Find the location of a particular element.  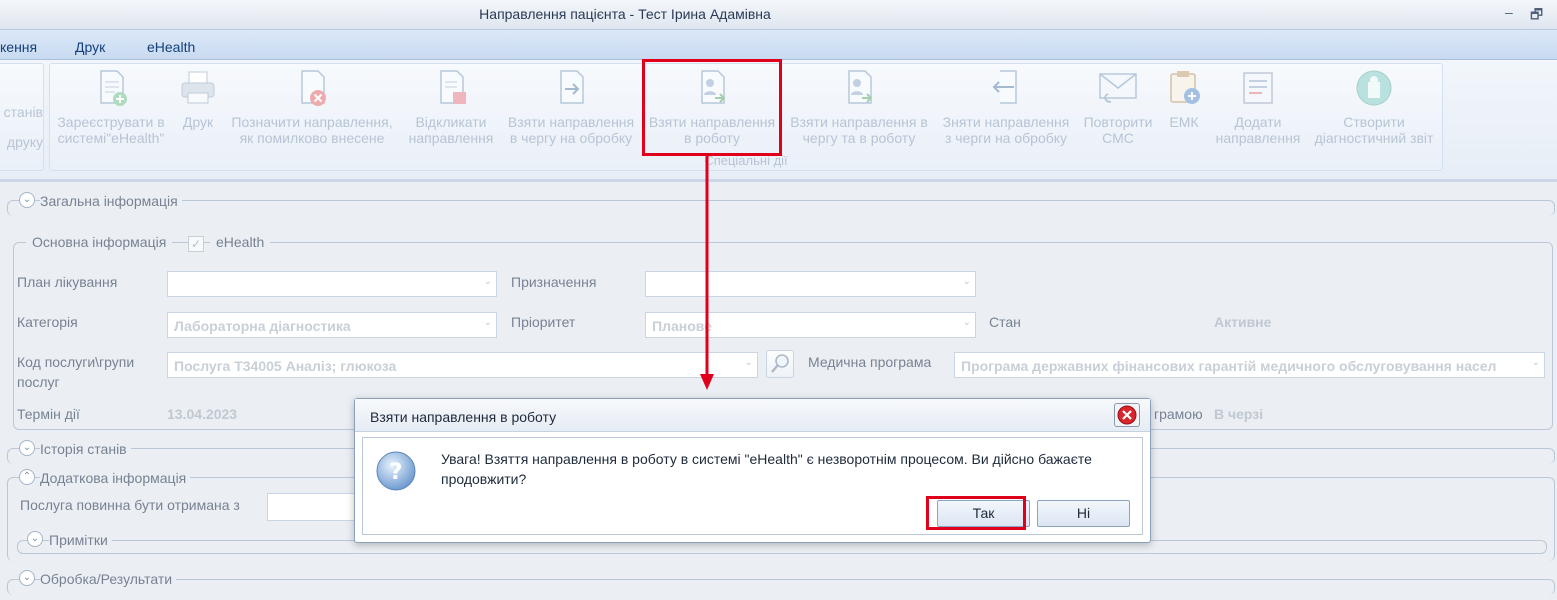

close-icon is located at coordinates (1127, 415).